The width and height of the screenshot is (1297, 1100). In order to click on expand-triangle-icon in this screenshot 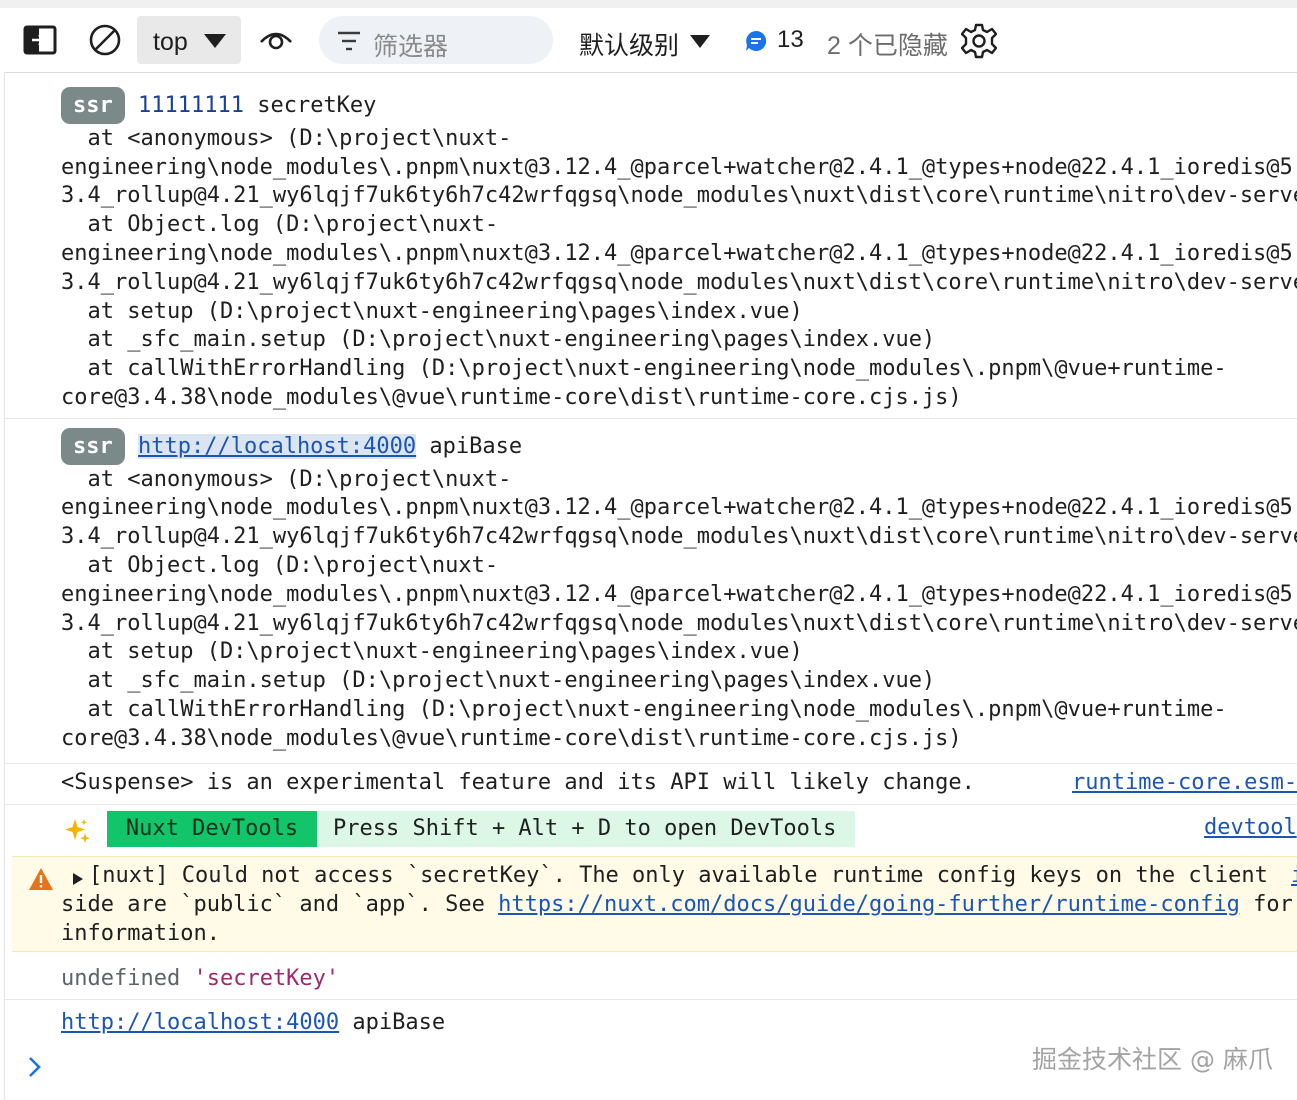, I will do `click(78, 881)`.